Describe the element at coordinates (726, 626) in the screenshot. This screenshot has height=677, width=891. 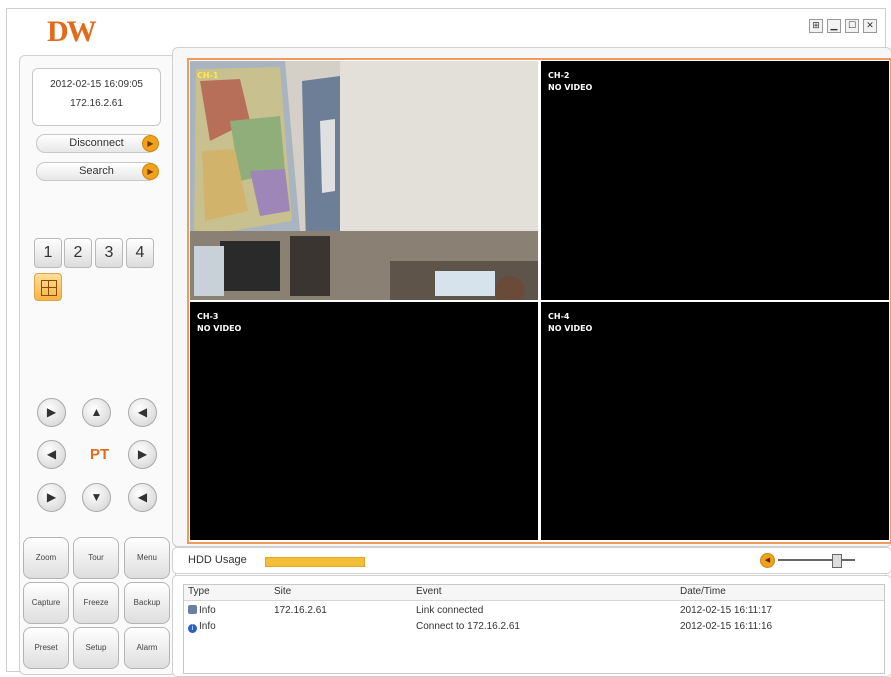
I see `row-datetime: 2012-02-15 16:11:16` at that location.